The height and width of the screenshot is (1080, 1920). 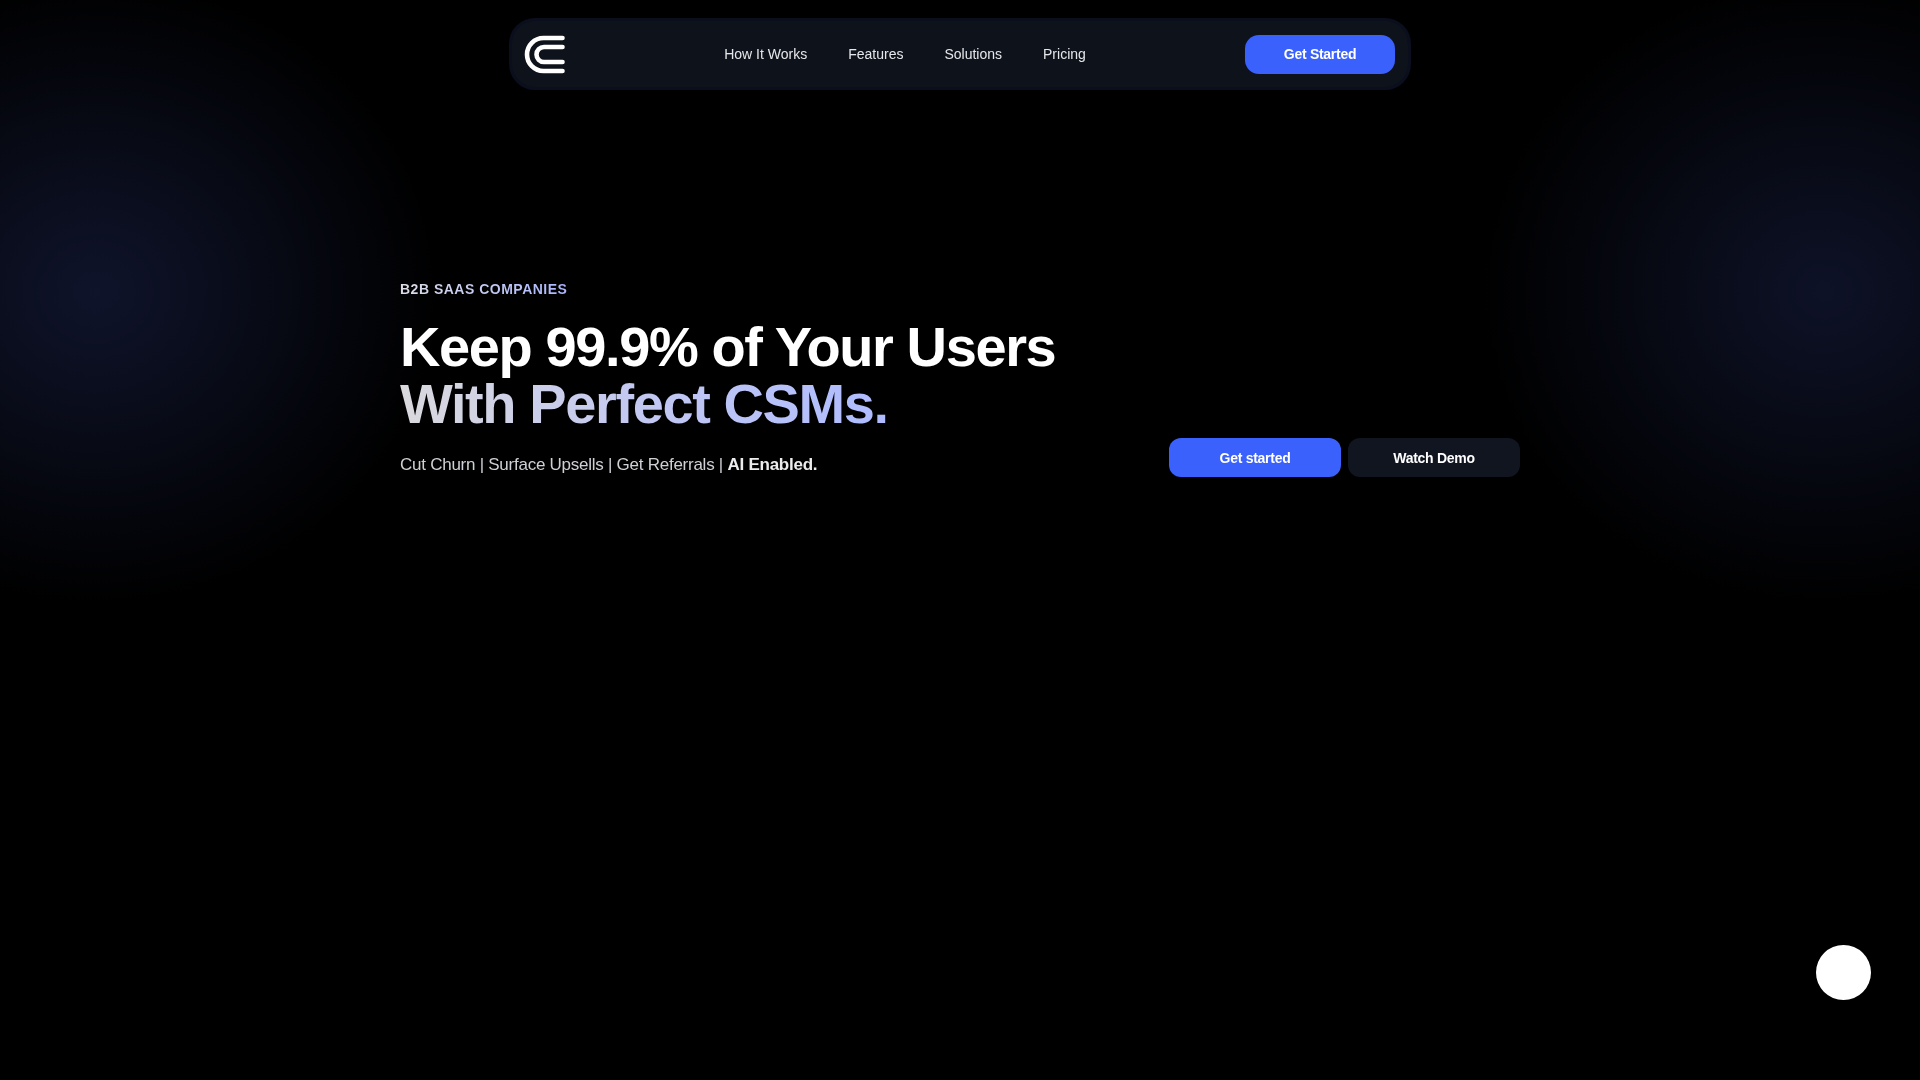 I want to click on hero-headline: Keep 99.9% of Your Users With Perfect CSMs., so click(x=728, y=375).